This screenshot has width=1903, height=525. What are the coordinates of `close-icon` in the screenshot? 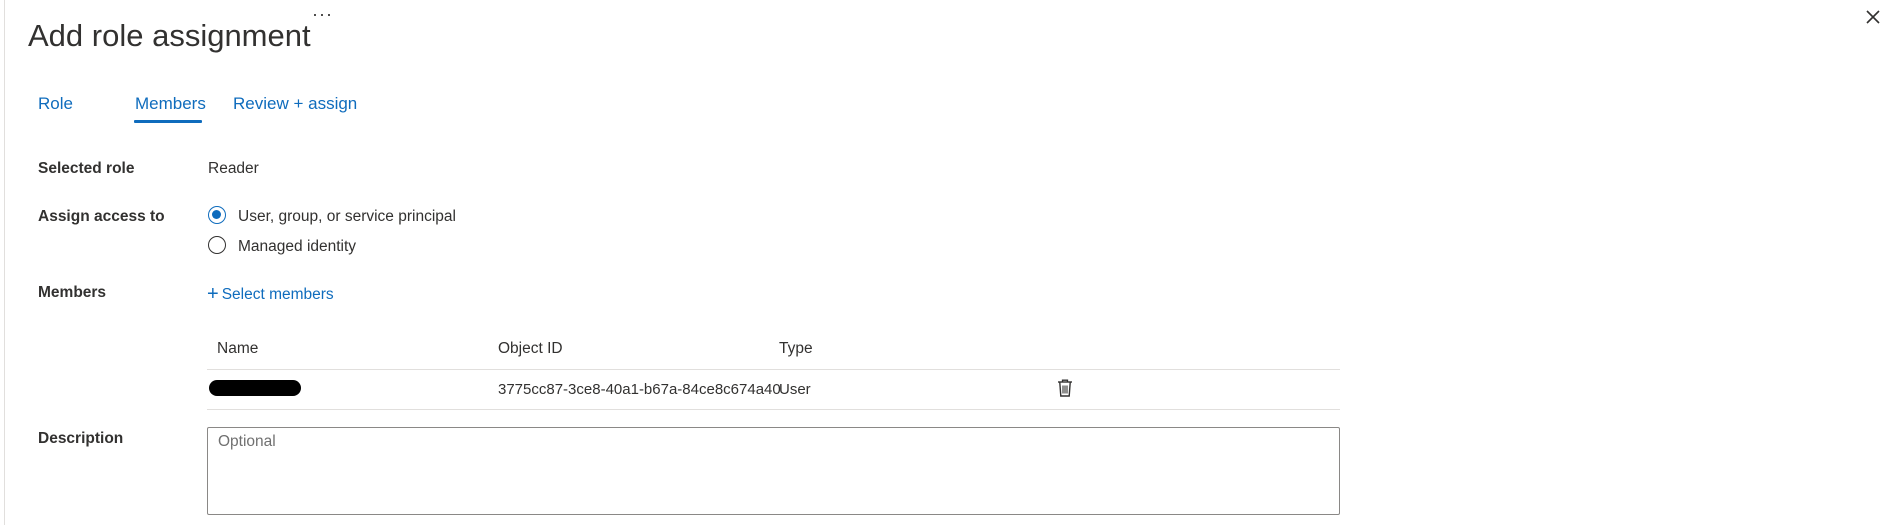 It's located at (1873, 17).